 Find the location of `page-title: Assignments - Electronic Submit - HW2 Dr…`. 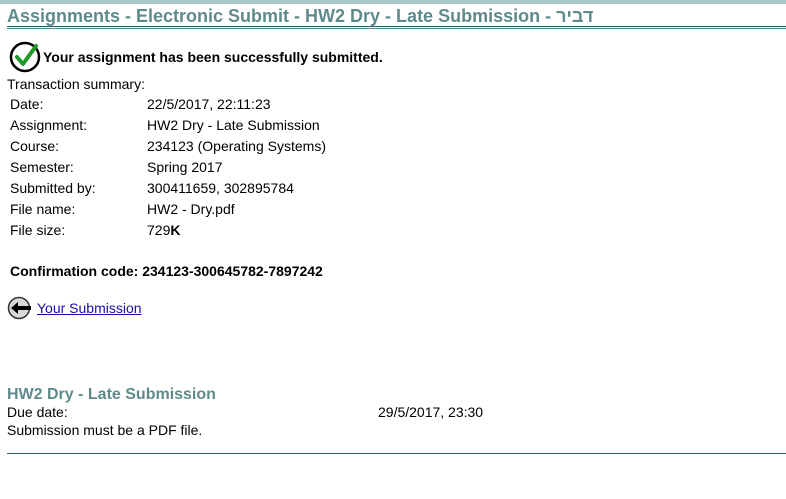

page-title: Assignments - Electronic Submit - HW2 Dr… is located at coordinates (300, 16).